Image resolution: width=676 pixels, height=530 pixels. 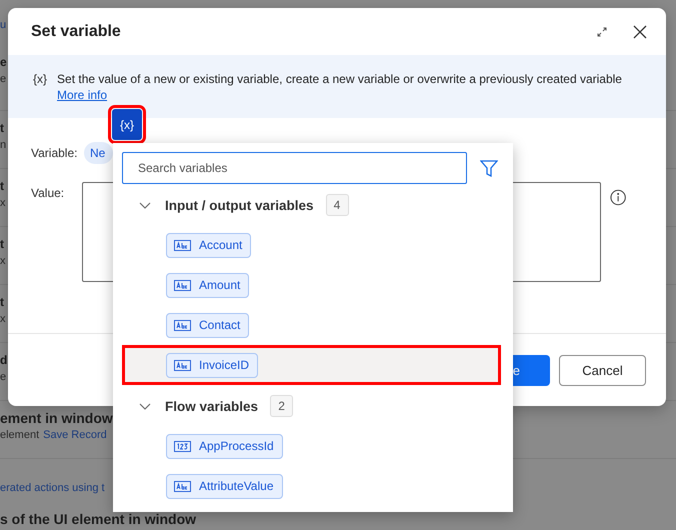 I want to click on variable-chip: Contact, so click(x=208, y=325).